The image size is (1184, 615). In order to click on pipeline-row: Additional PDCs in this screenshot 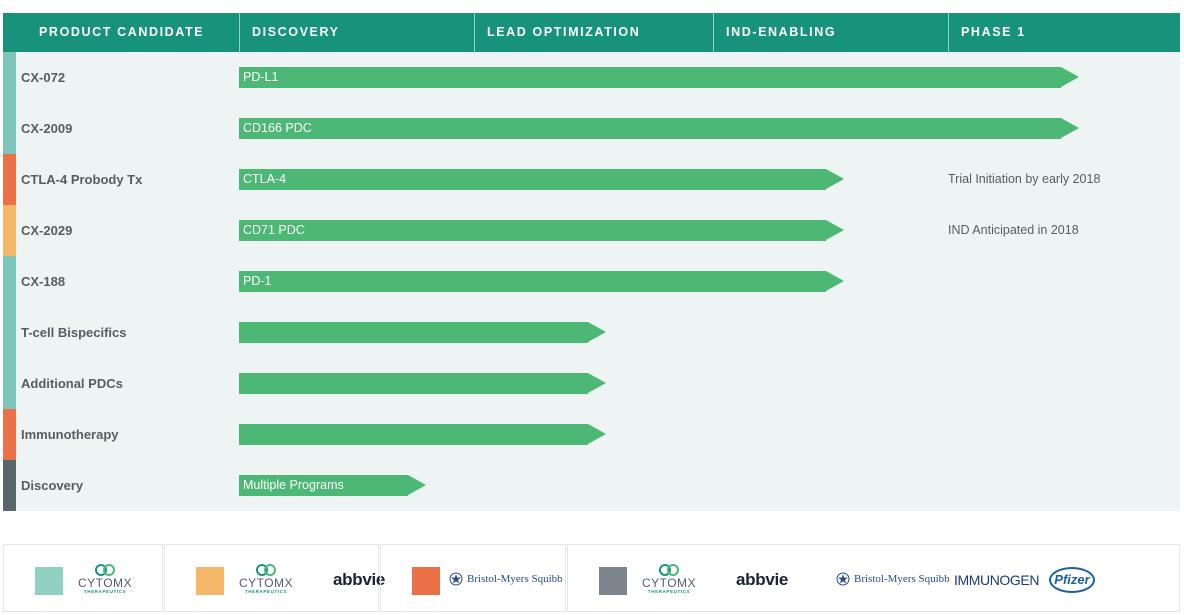, I will do `click(591, 383)`.